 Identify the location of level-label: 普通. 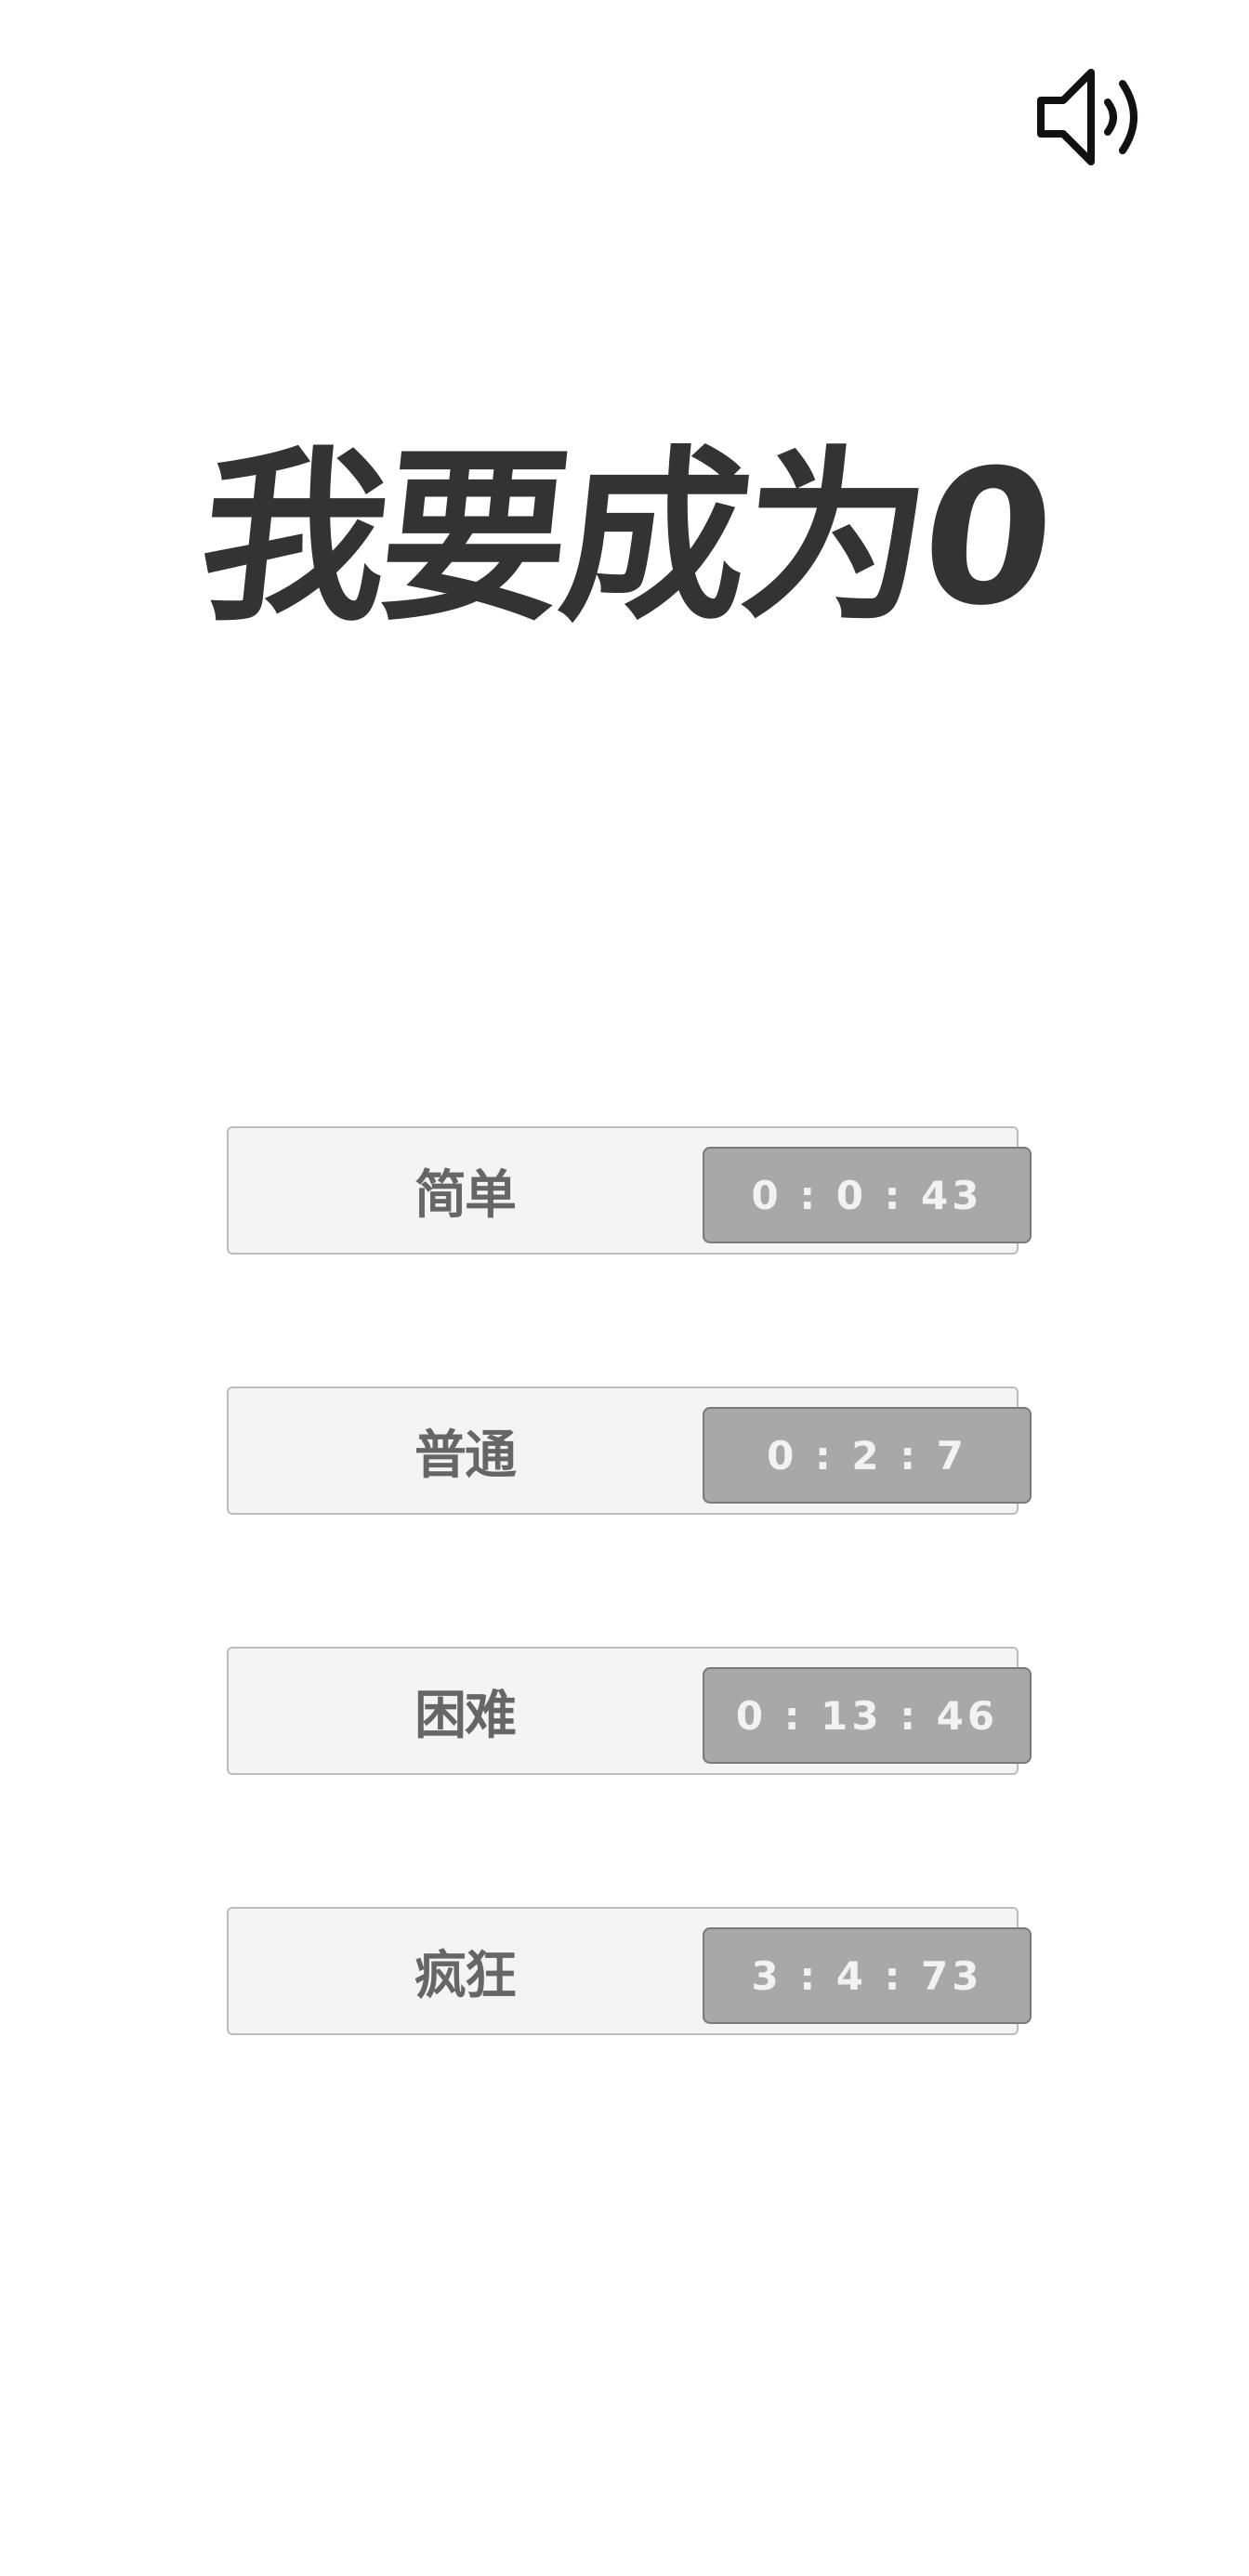
(465, 1455).